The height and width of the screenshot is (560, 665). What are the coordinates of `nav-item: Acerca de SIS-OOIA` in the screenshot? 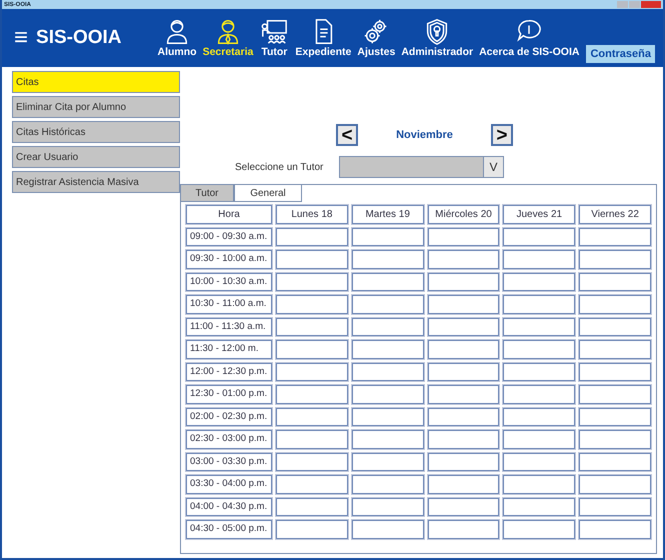 It's located at (529, 38).